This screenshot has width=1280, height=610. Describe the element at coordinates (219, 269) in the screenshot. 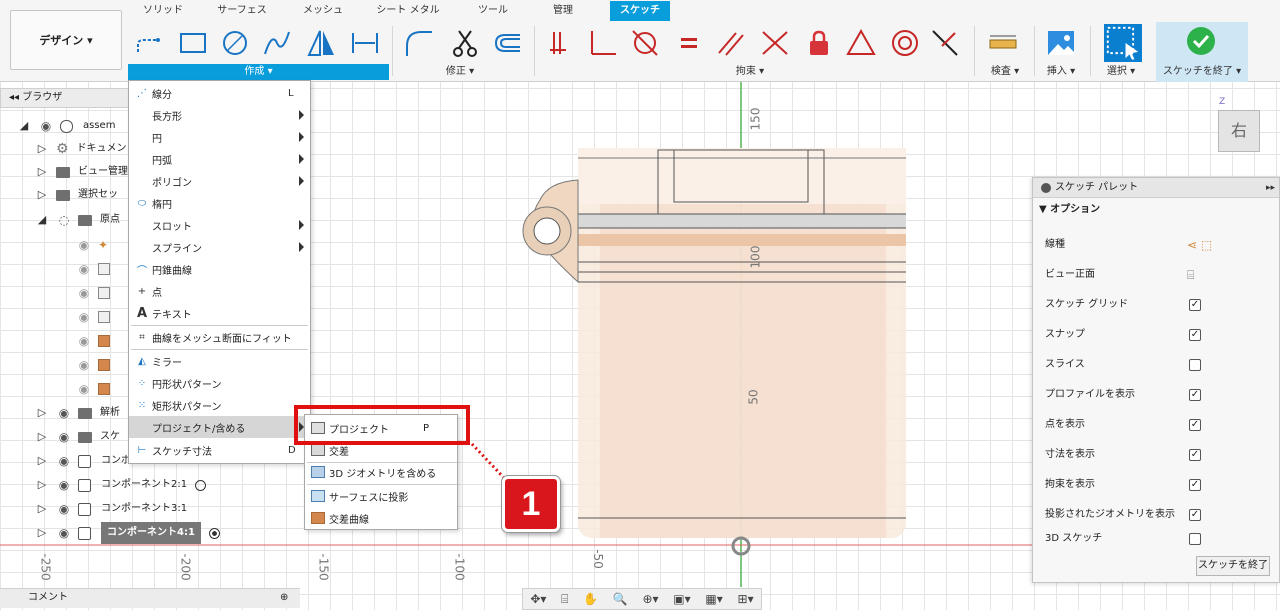

I see `menu-item-conic: ⌒ 円錐曲線` at that location.